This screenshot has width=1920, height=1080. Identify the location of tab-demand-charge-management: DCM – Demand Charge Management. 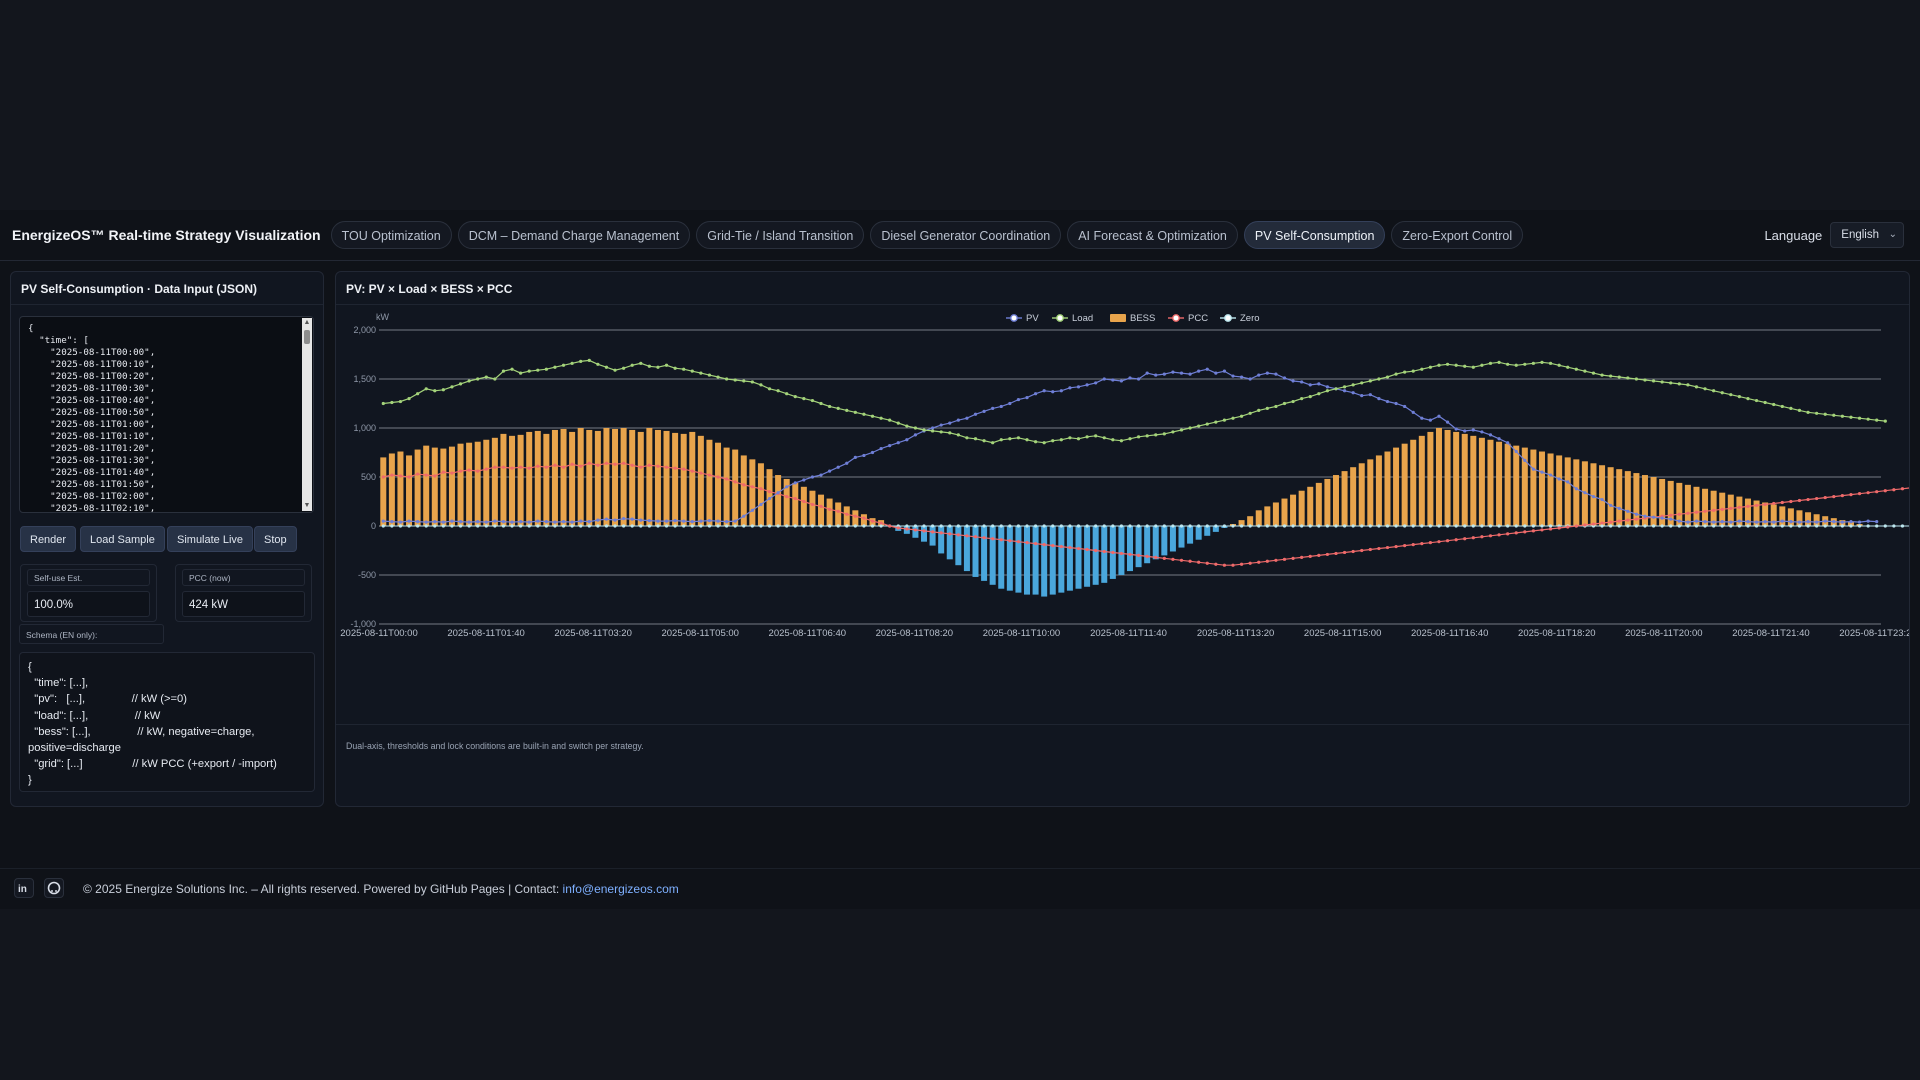
(574, 235).